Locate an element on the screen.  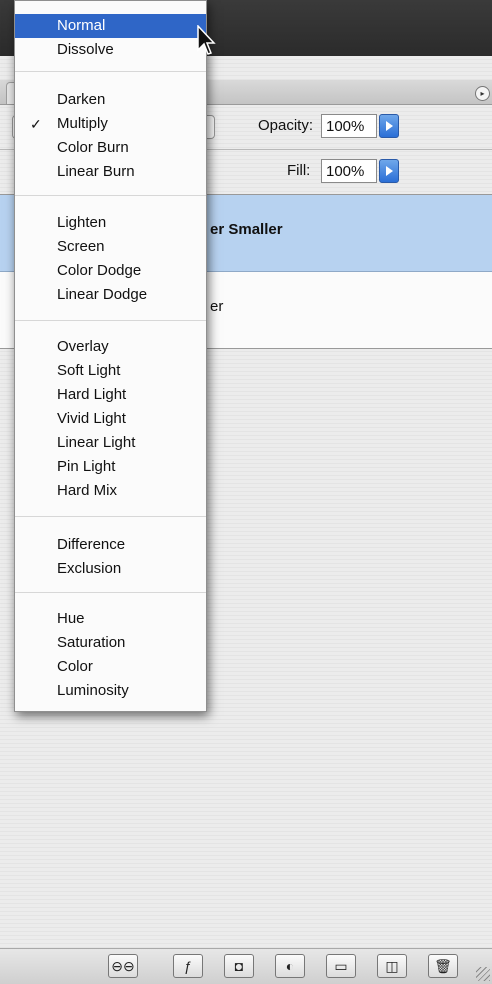
opacity-label: Opacity: is located at coordinates (286, 125).